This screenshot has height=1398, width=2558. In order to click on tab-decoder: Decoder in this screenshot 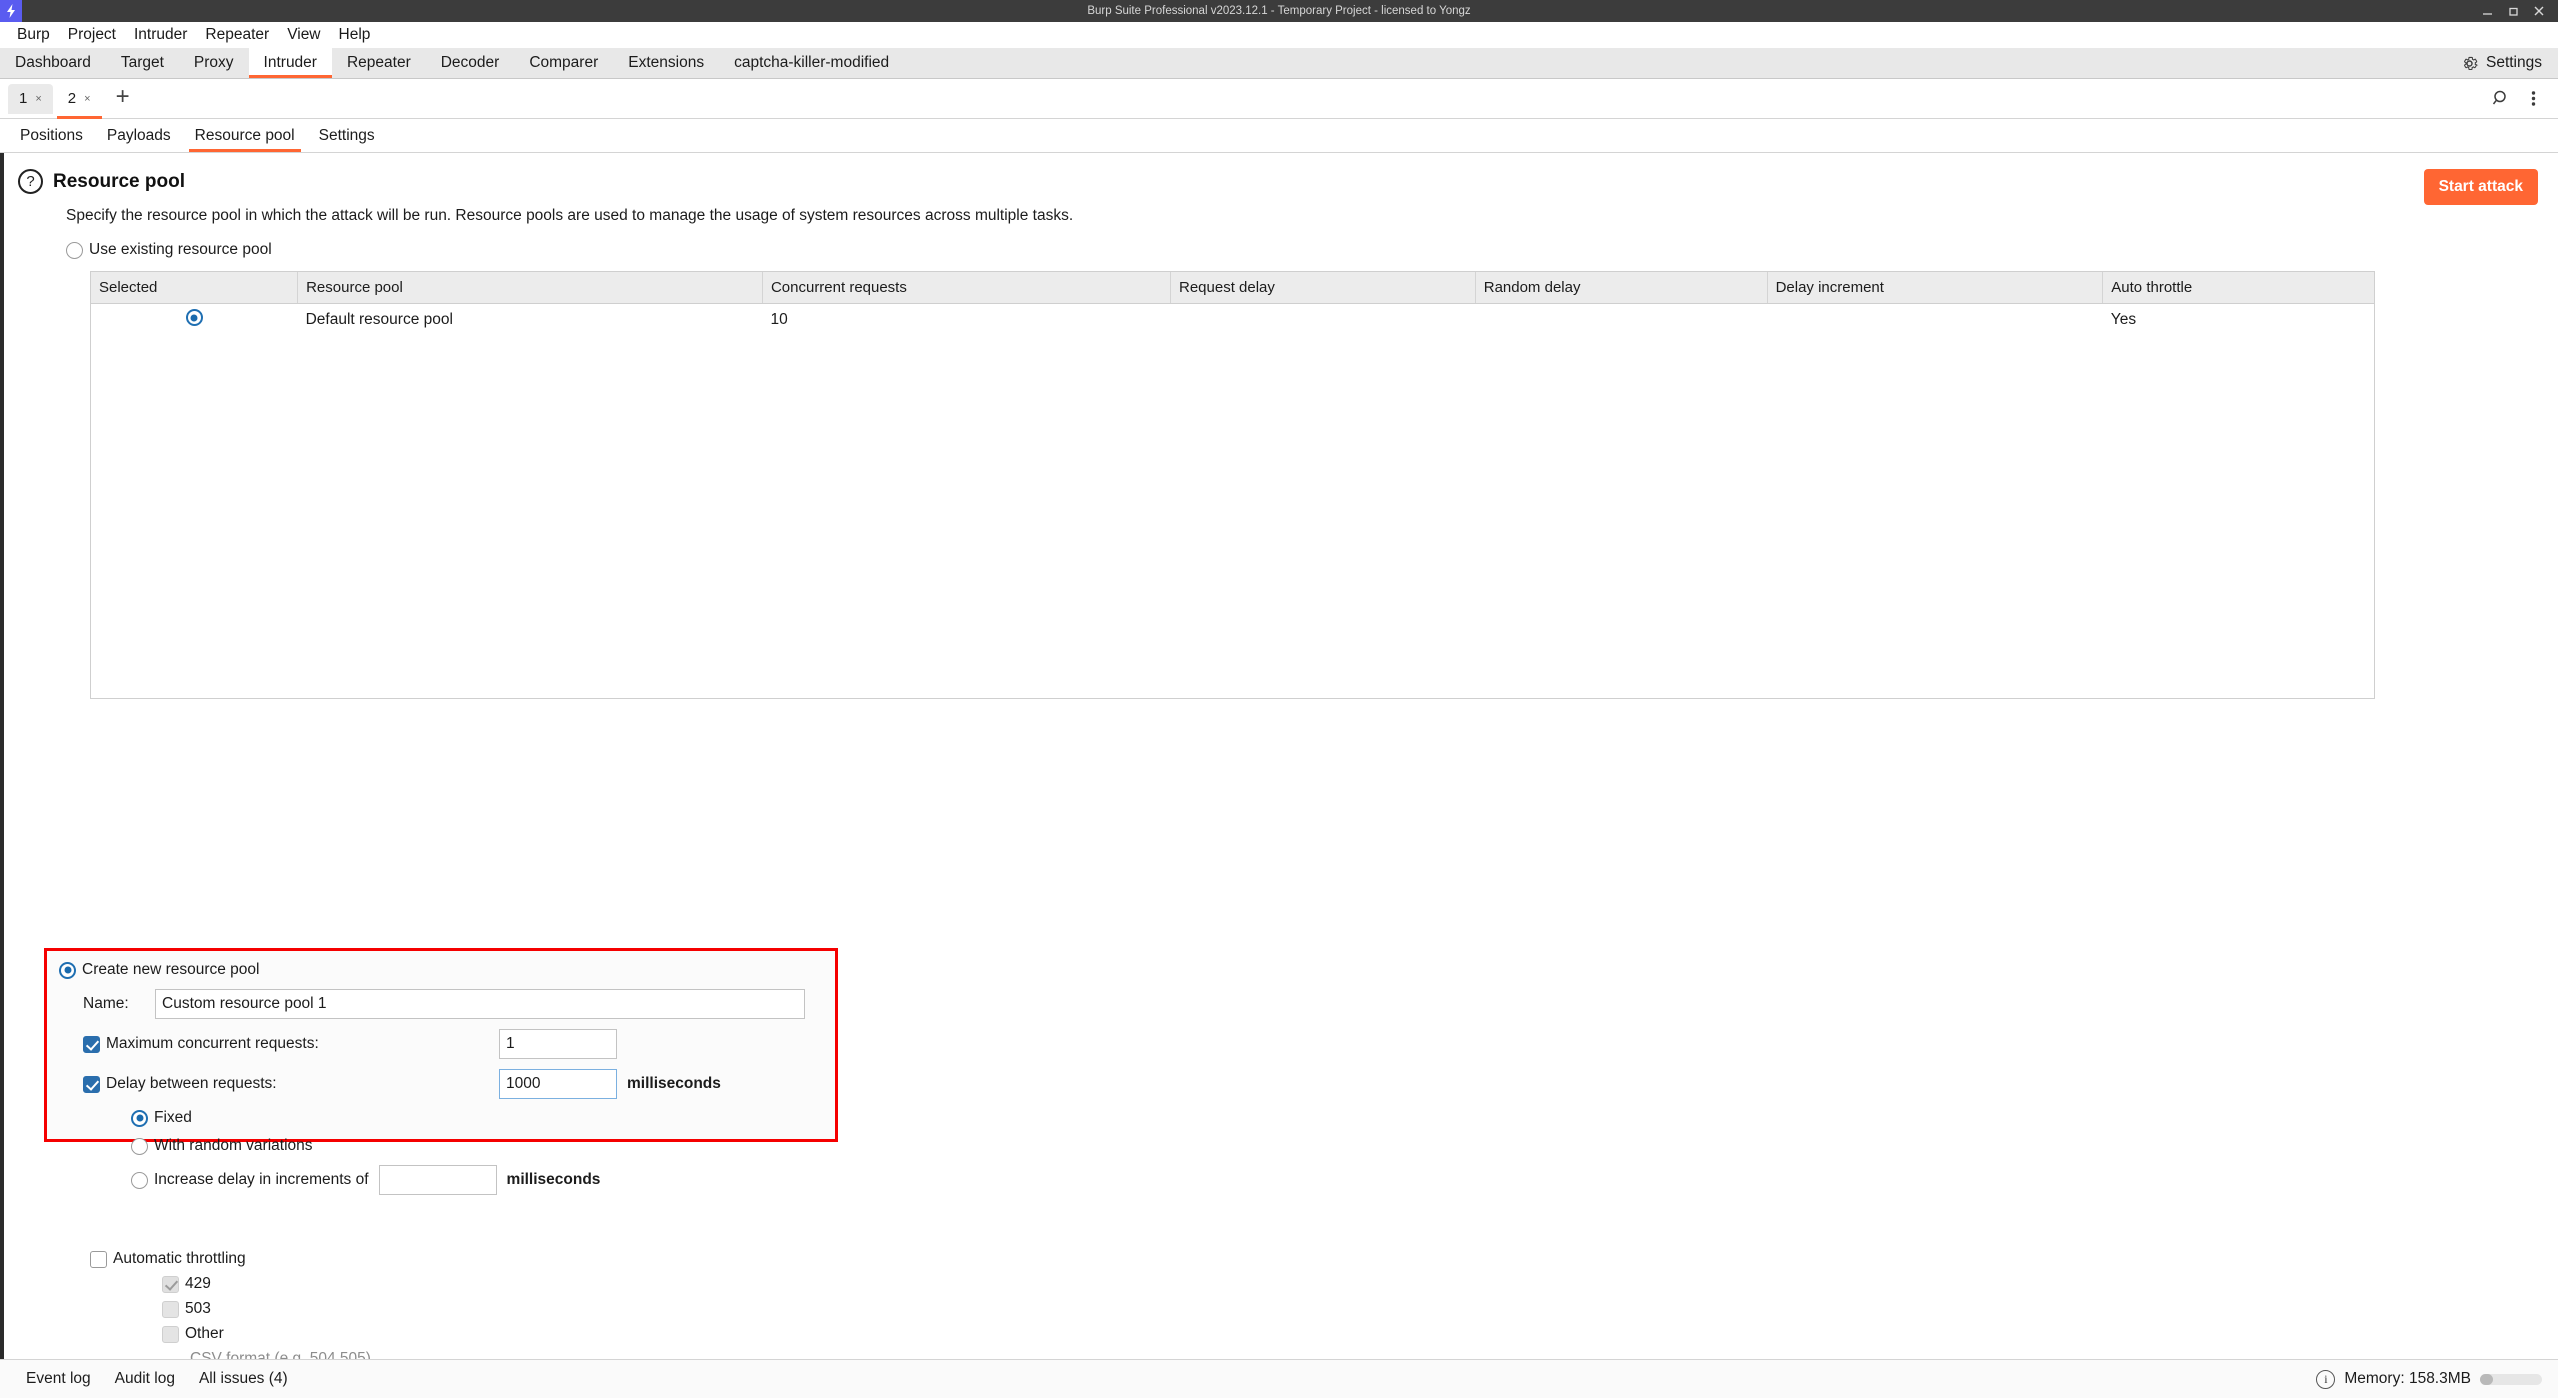, I will do `click(470, 63)`.